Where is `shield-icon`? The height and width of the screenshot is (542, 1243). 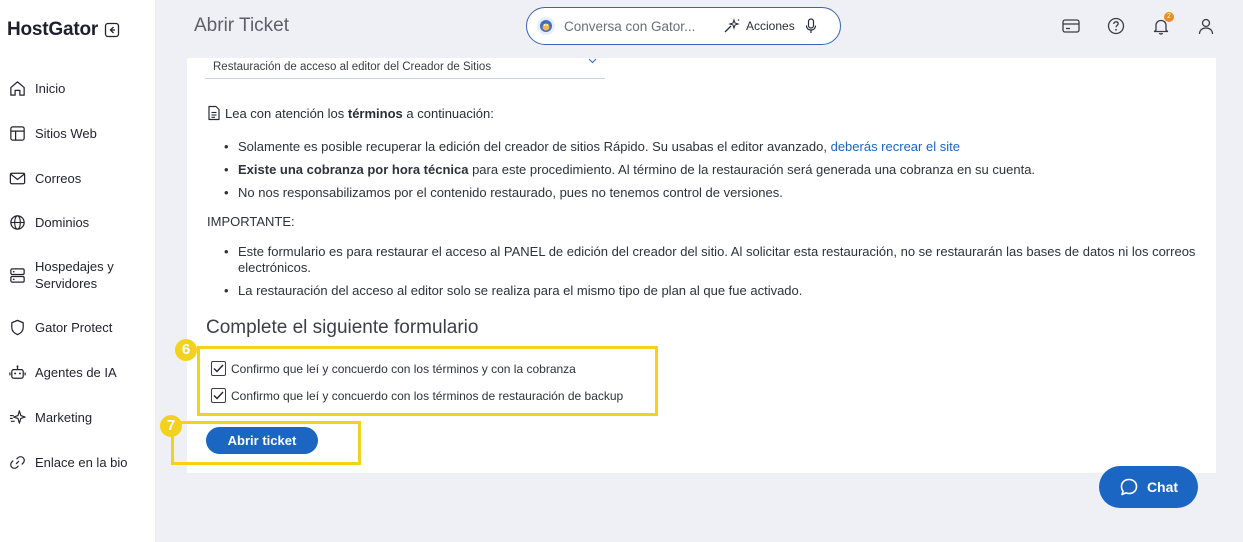
shield-icon is located at coordinates (17, 327).